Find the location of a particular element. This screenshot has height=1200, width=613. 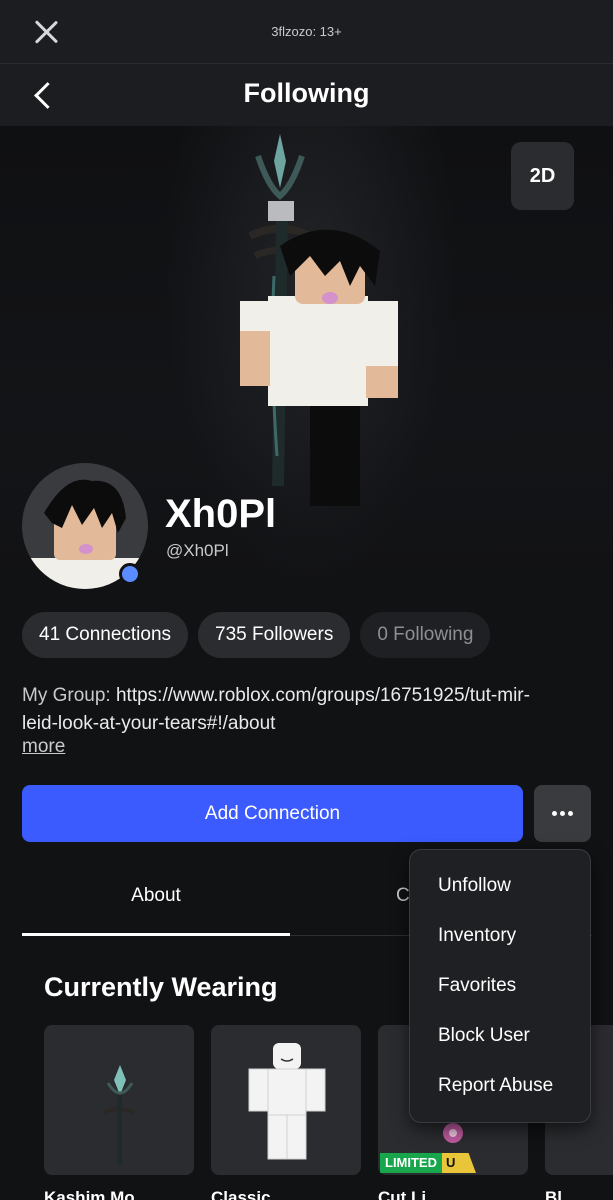

wearing-item-name: Kashim Mo is located at coordinates (89, 1194).